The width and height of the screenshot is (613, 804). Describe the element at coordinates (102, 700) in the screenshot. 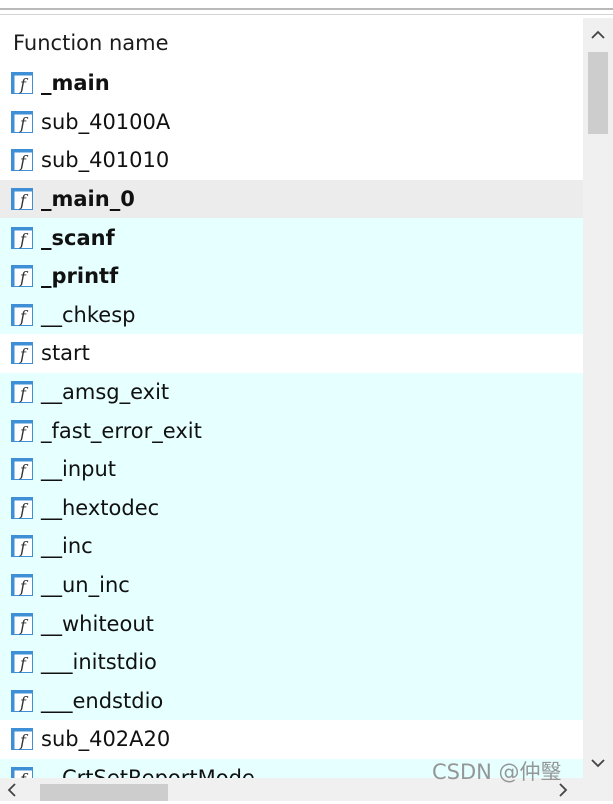

I see `function-name: ___endstdio` at that location.